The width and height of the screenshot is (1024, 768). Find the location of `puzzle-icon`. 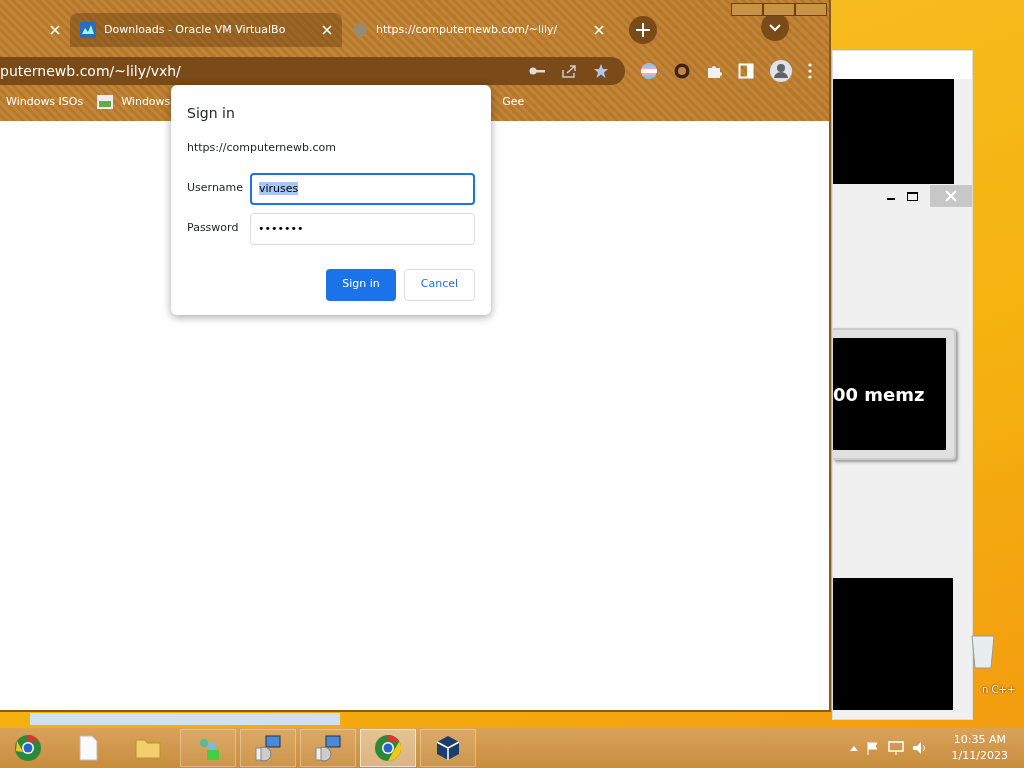

puzzle-icon is located at coordinates (714, 71).